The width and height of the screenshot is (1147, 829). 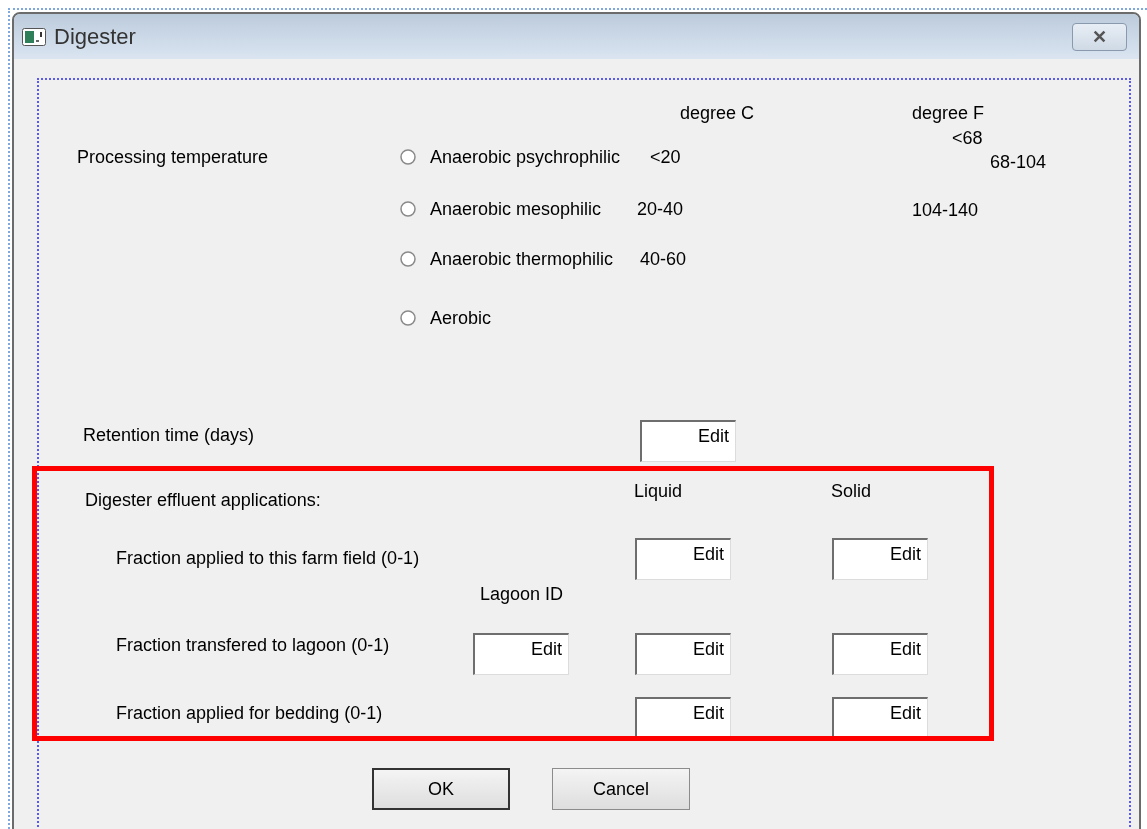 I want to click on fahrenheit-range: 104-140, so click(x=945, y=210).